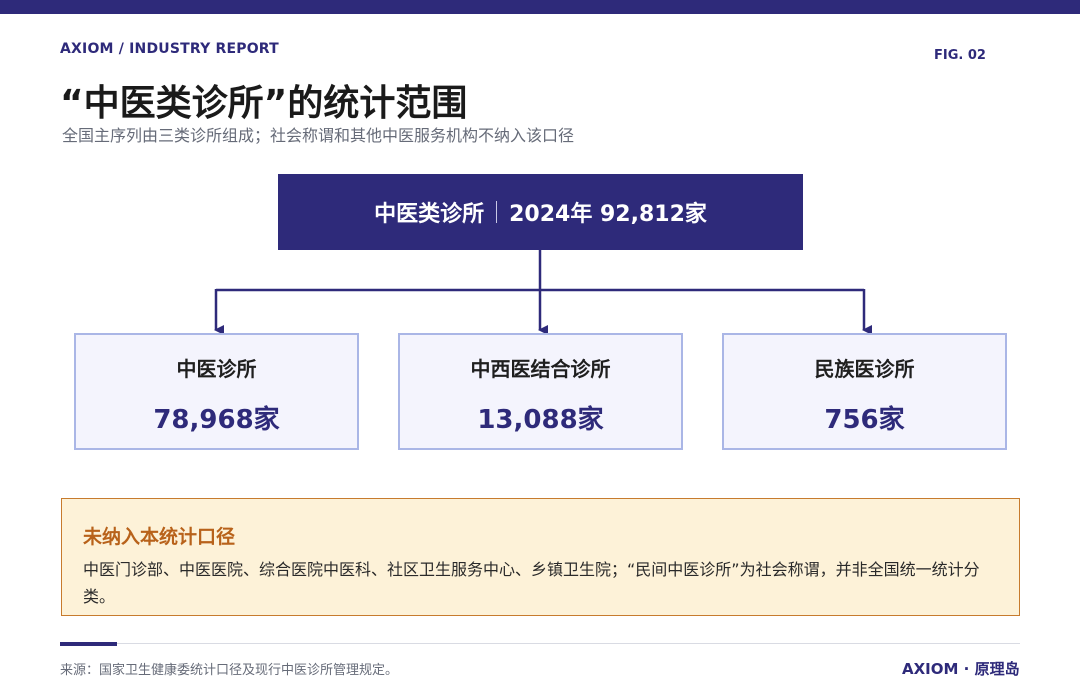 This screenshot has width=1080, height=694. Describe the element at coordinates (864, 391) in the screenshot. I see `child-node-ethnic-clinic: 民族医诊所 756家` at that location.